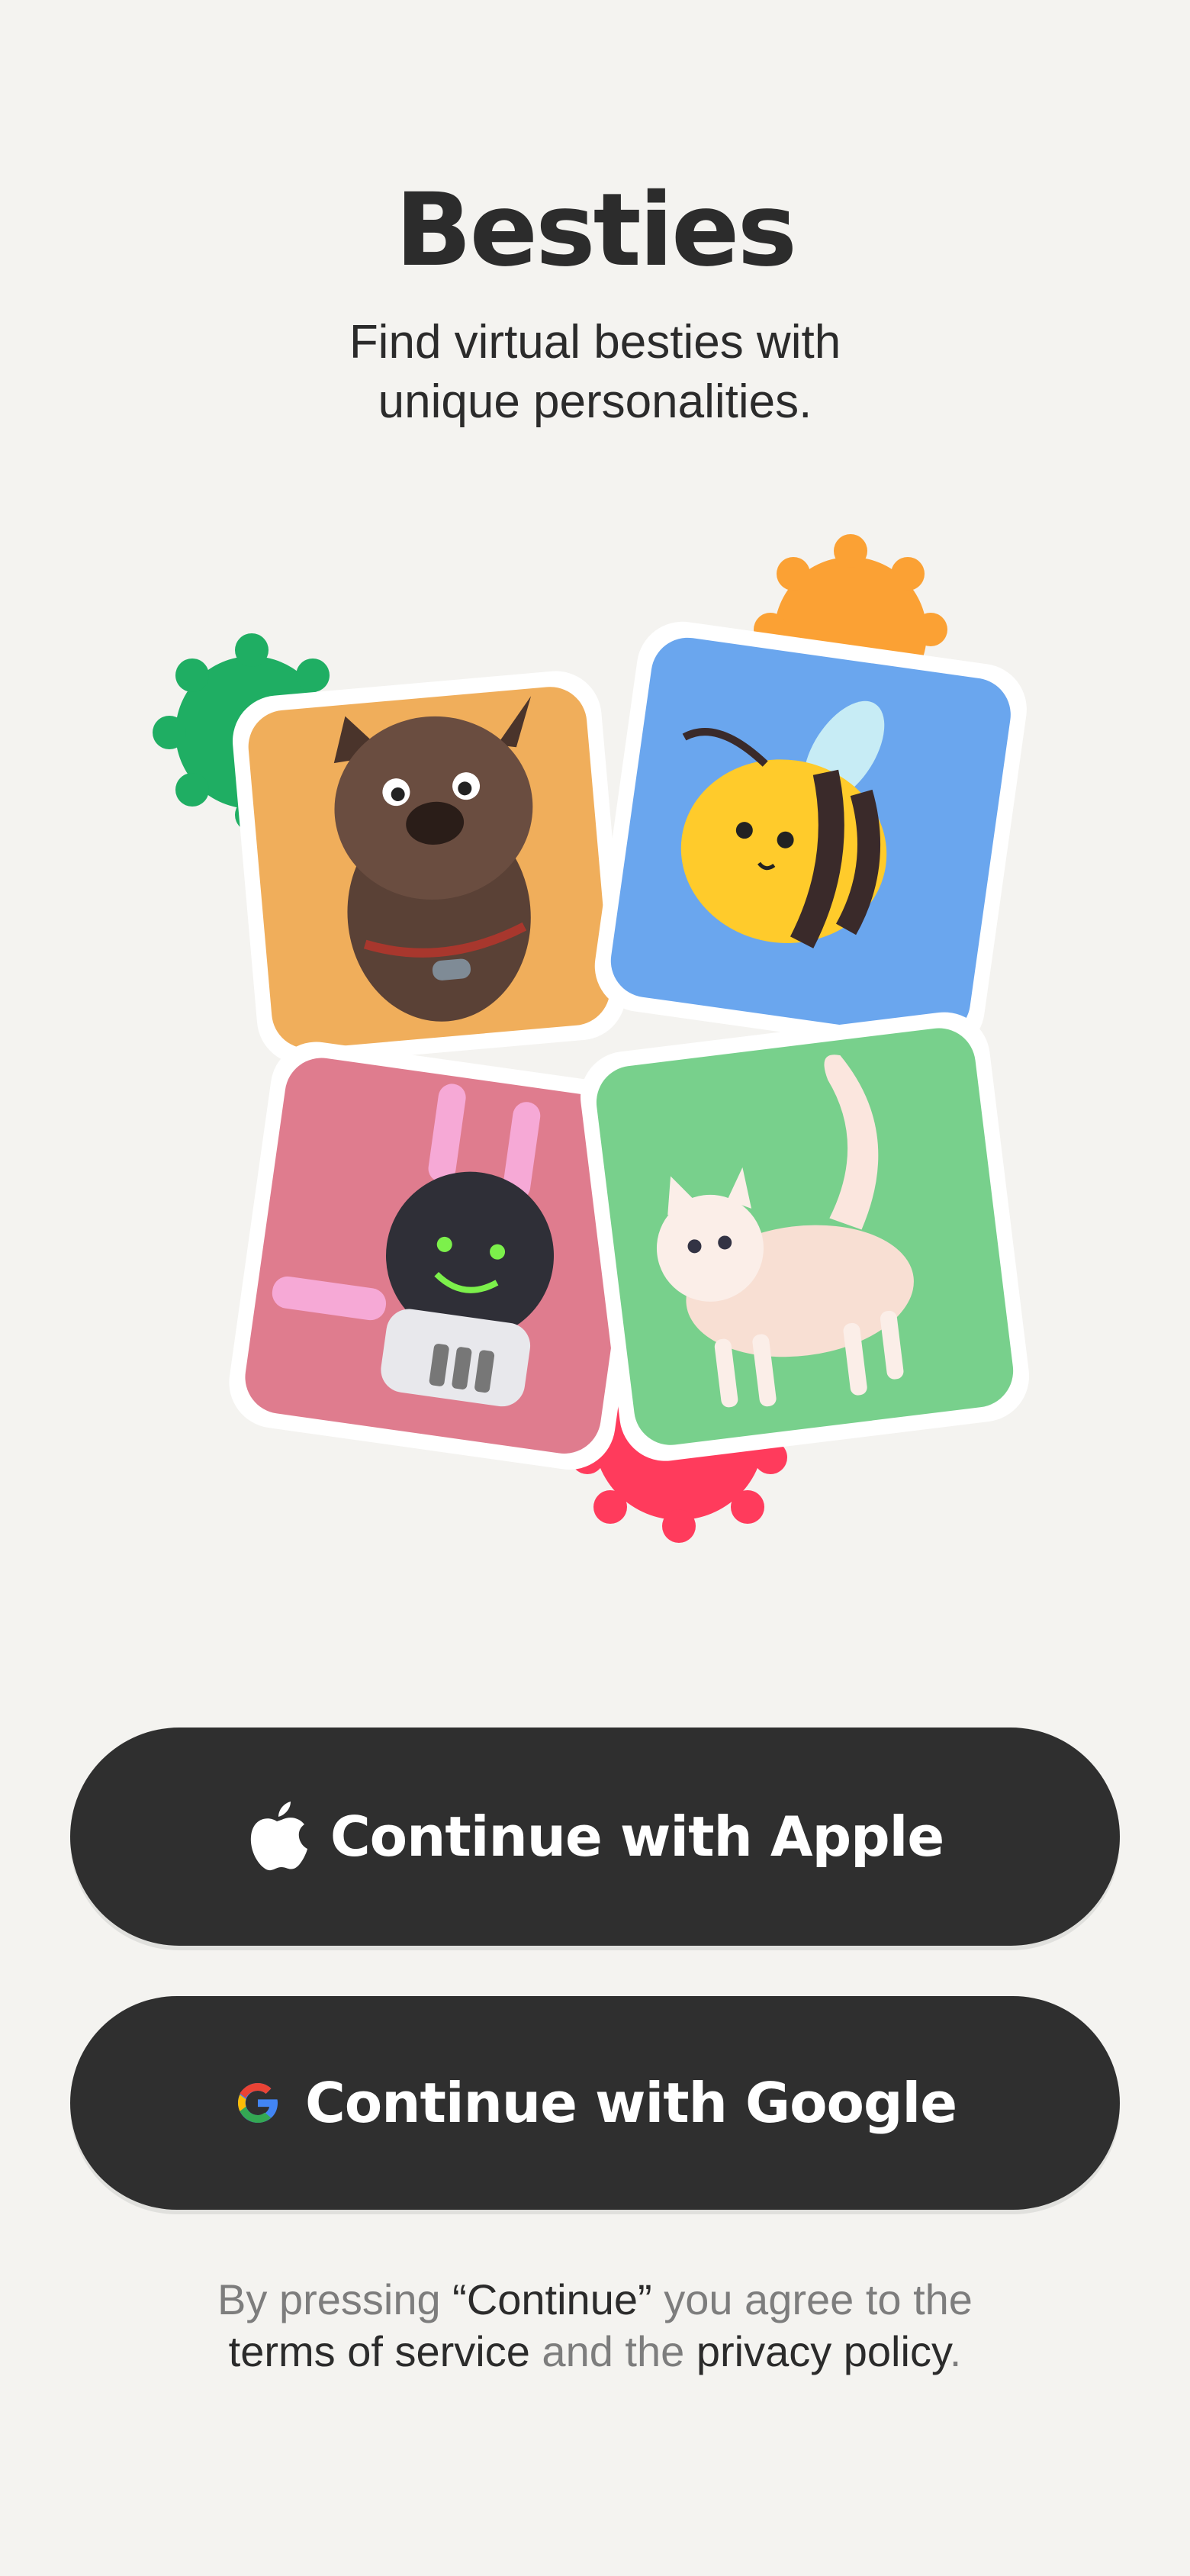  What do you see at coordinates (637, 1837) in the screenshot?
I see `apple-button-label: Continue with Apple` at bounding box center [637, 1837].